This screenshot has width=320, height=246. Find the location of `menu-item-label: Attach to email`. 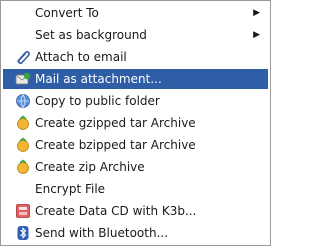

menu-item-label: Attach to email is located at coordinates (81, 57).